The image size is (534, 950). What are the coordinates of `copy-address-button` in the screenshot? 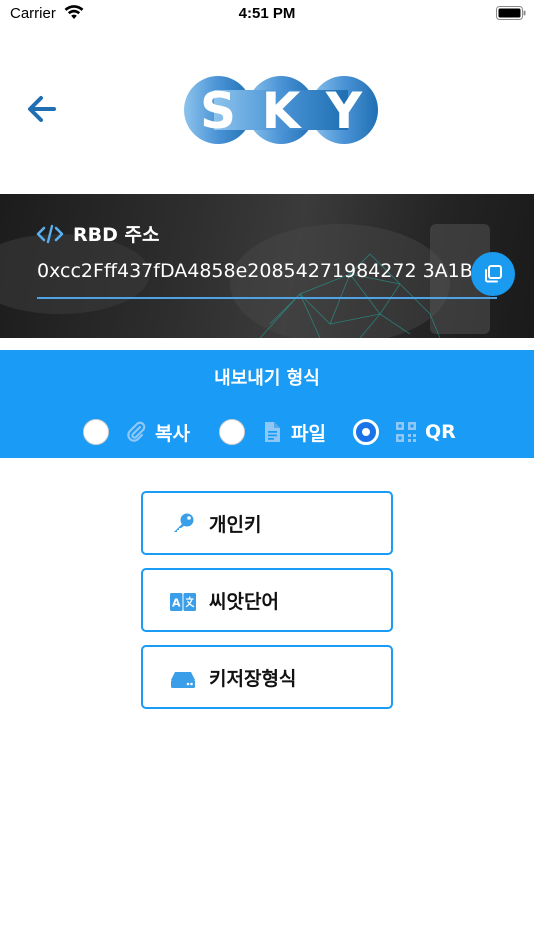 It's located at (493, 274).